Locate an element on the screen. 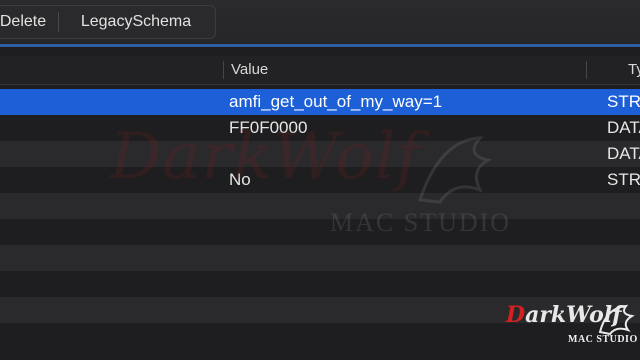 The image size is (640, 360). toolbar: Delete LegacySchema is located at coordinates (320, 23).